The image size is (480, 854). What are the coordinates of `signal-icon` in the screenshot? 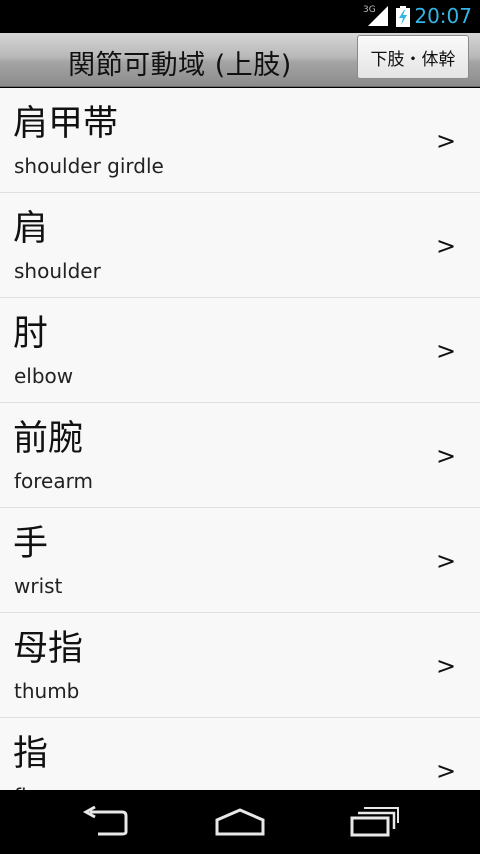 It's located at (378, 16).